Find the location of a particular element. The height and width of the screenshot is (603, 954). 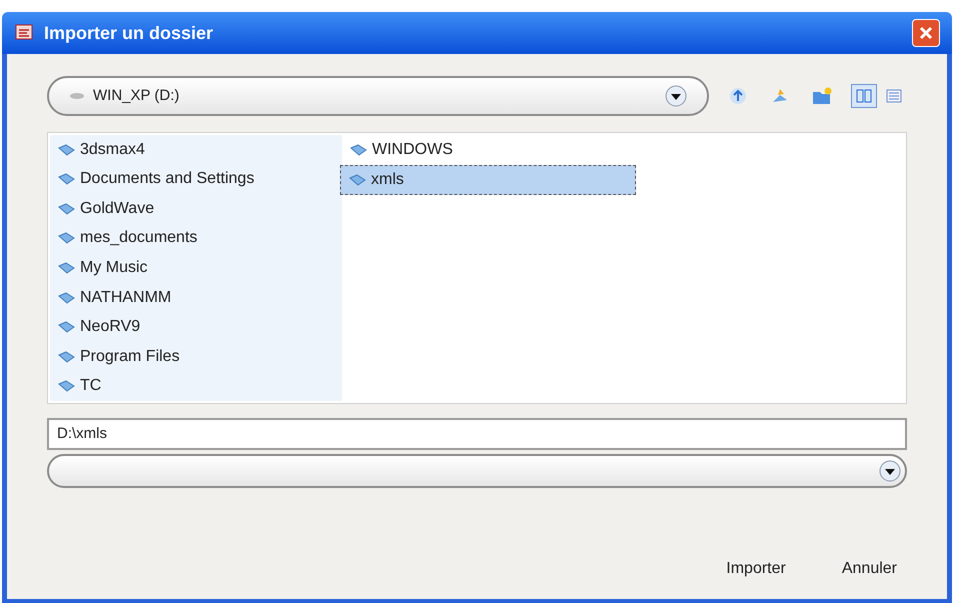

location-value: WIN_XP (D:) is located at coordinates (136, 96).